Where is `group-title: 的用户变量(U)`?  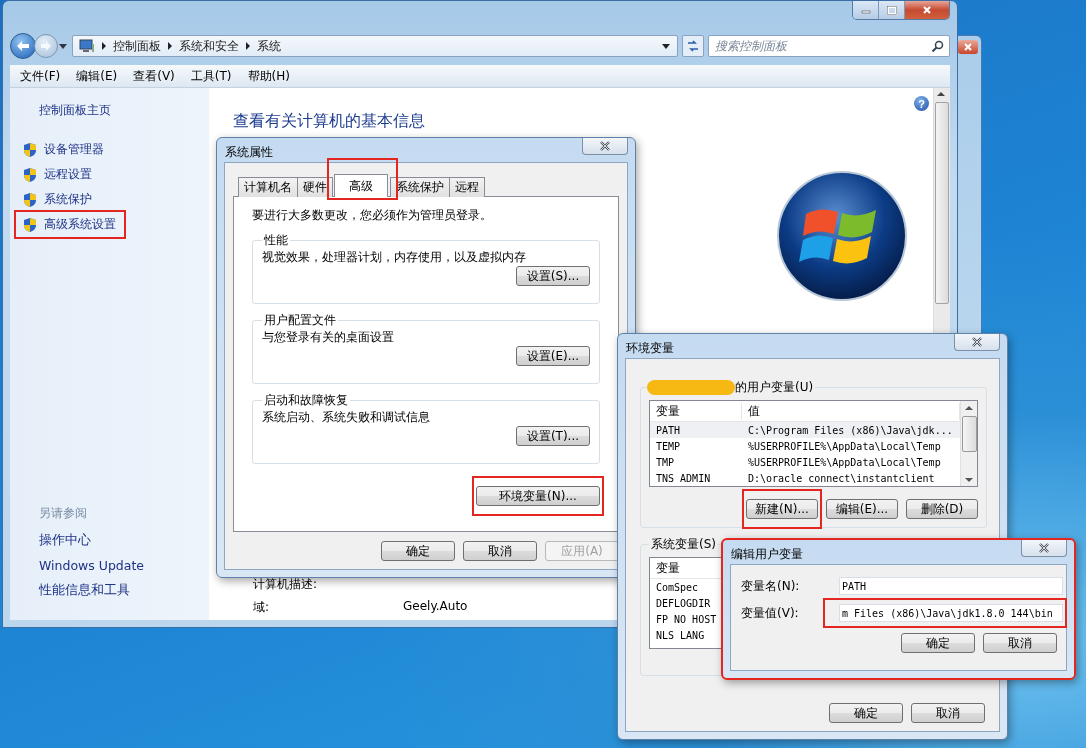 group-title: 的用户变量(U) is located at coordinates (774, 387).